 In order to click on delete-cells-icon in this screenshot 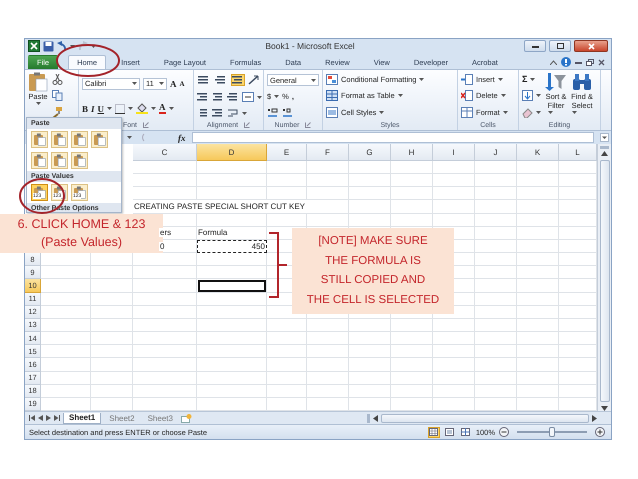, I will do `click(467, 96)`.